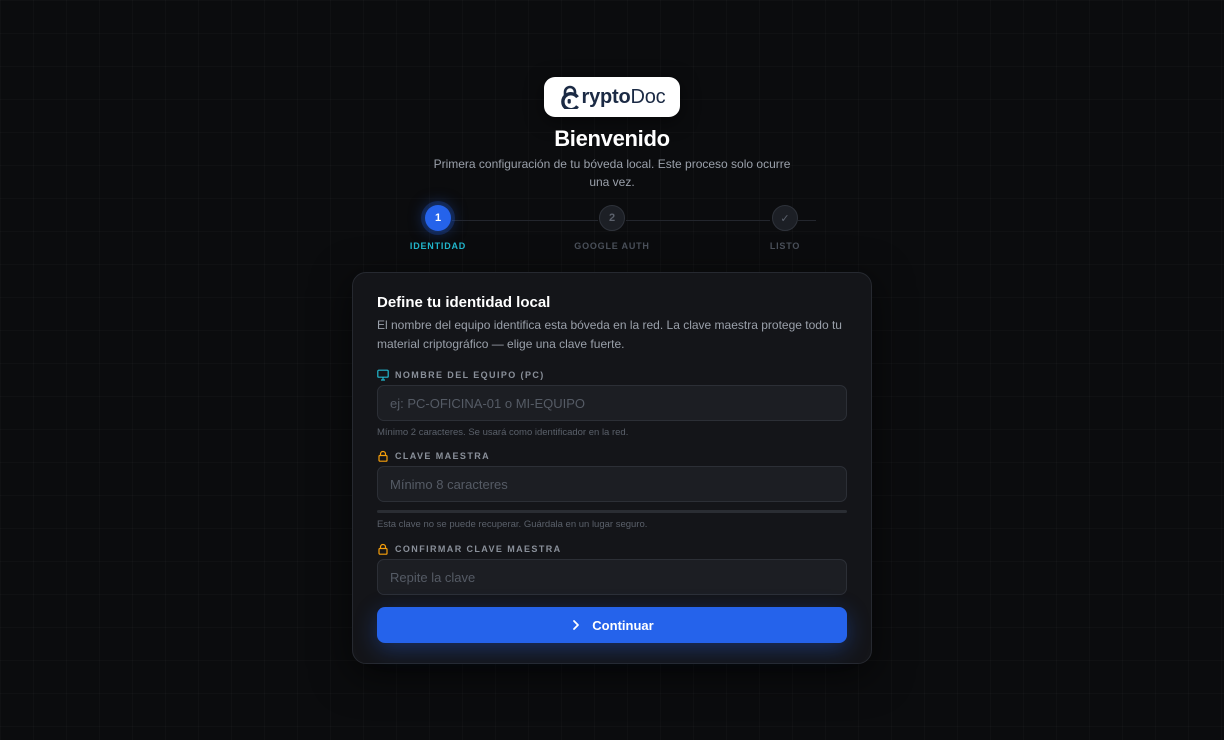 The image size is (1224, 740). What do you see at coordinates (438, 246) in the screenshot?
I see `step-label: IDENTIDAD` at bounding box center [438, 246].